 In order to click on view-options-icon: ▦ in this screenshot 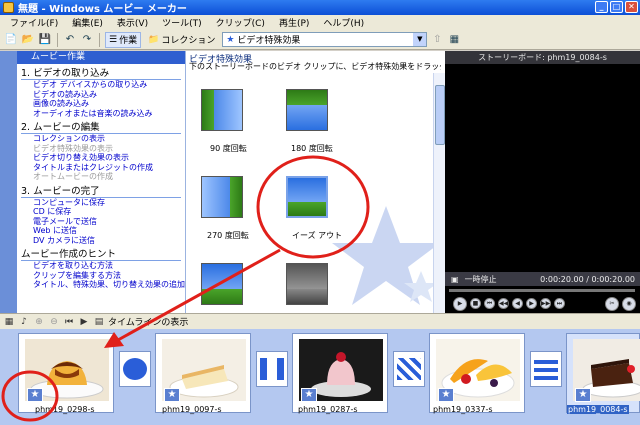, I will do `click(454, 40)`.